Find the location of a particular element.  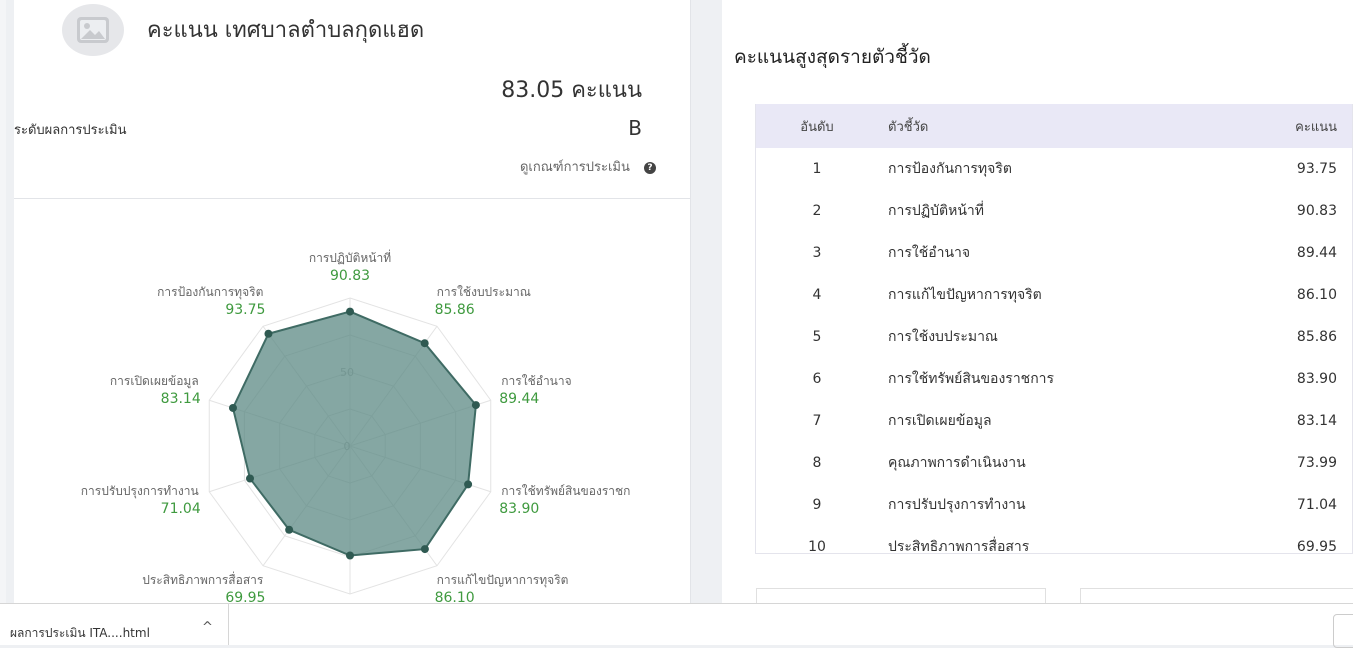

show-all-button is located at coordinates (1343, 631).